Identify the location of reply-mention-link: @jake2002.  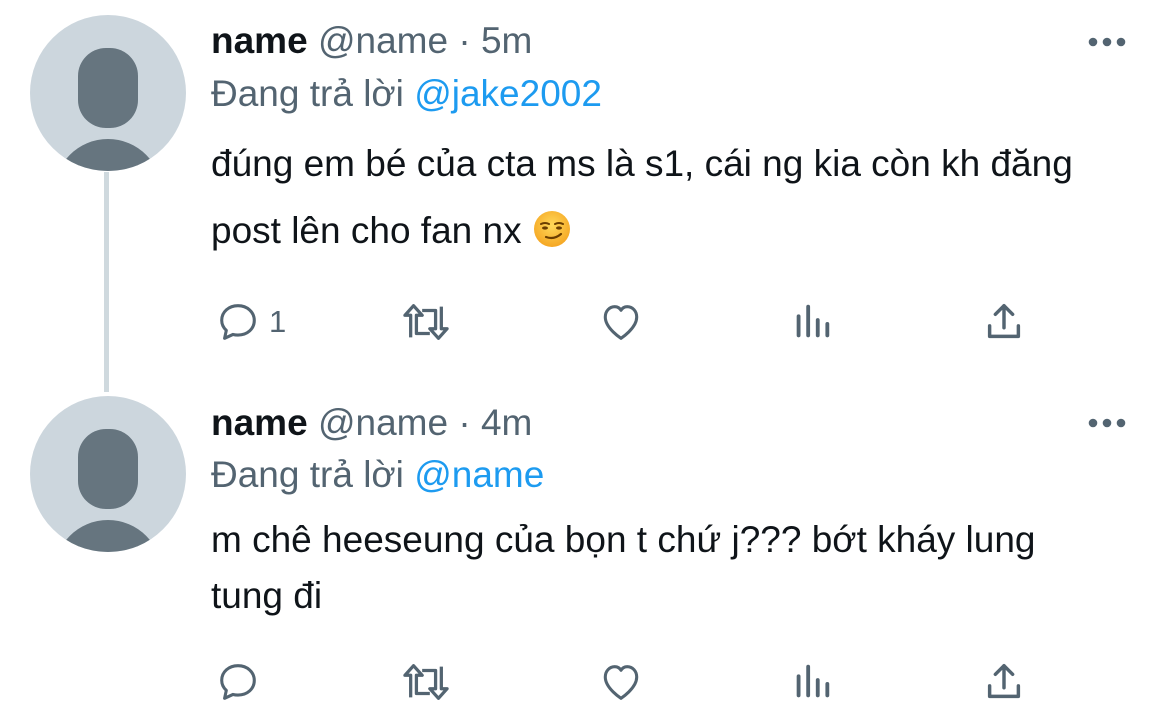
(508, 93).